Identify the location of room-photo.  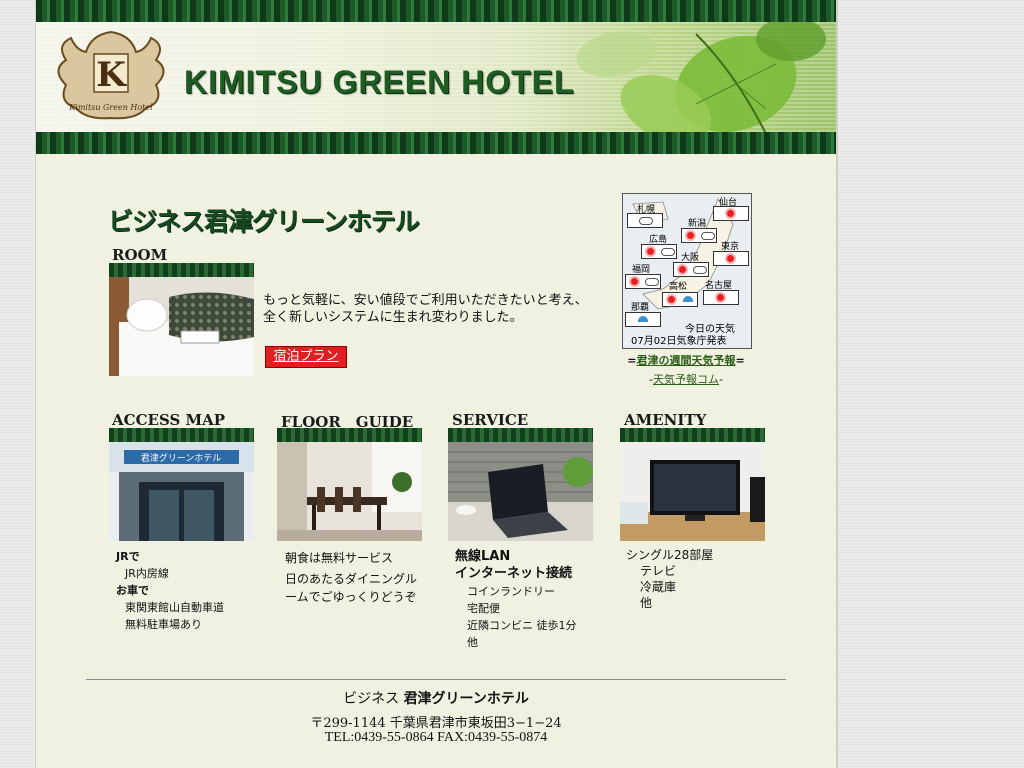
(181, 326).